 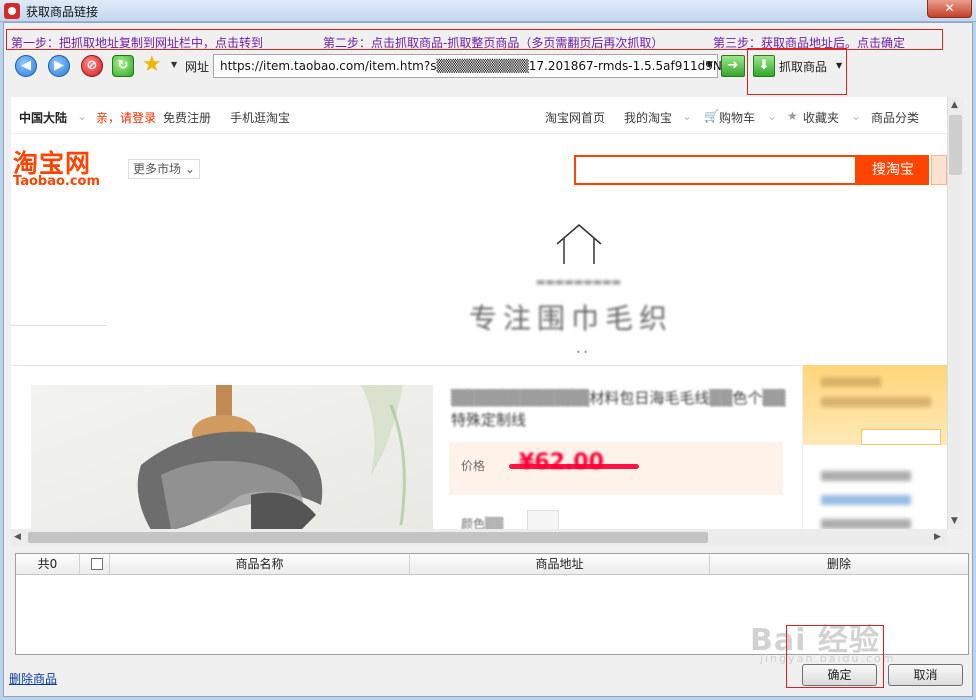 What do you see at coordinates (574, 466) in the screenshot?
I see `price-redaction-strike` at bounding box center [574, 466].